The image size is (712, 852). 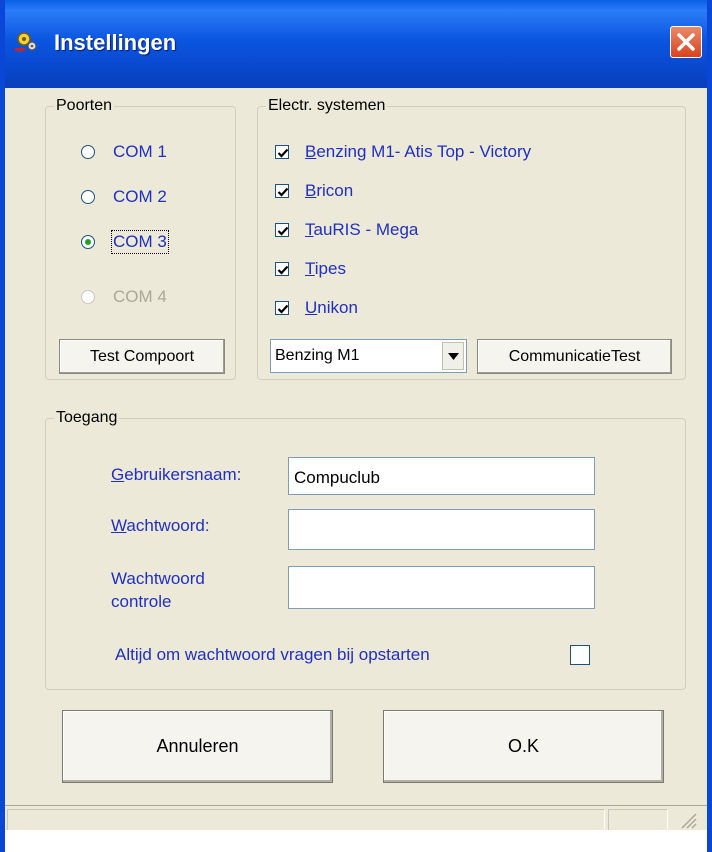 I want to click on radio-com4, so click(x=88, y=297).